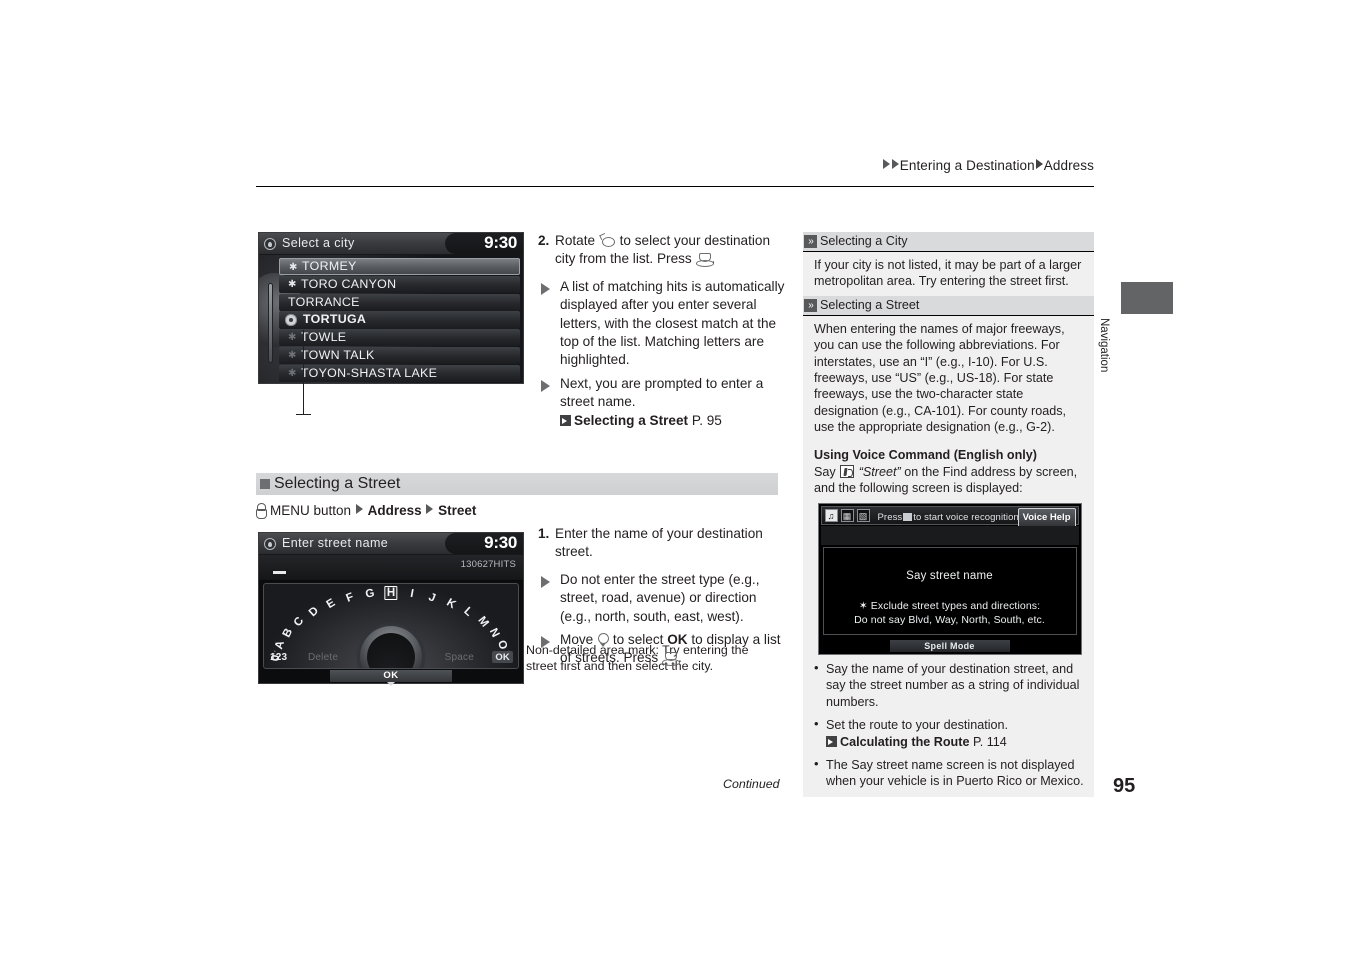 The height and width of the screenshot is (954, 1350). Describe the element at coordinates (863, 515) in the screenshot. I see `route-icon: ▧` at that location.